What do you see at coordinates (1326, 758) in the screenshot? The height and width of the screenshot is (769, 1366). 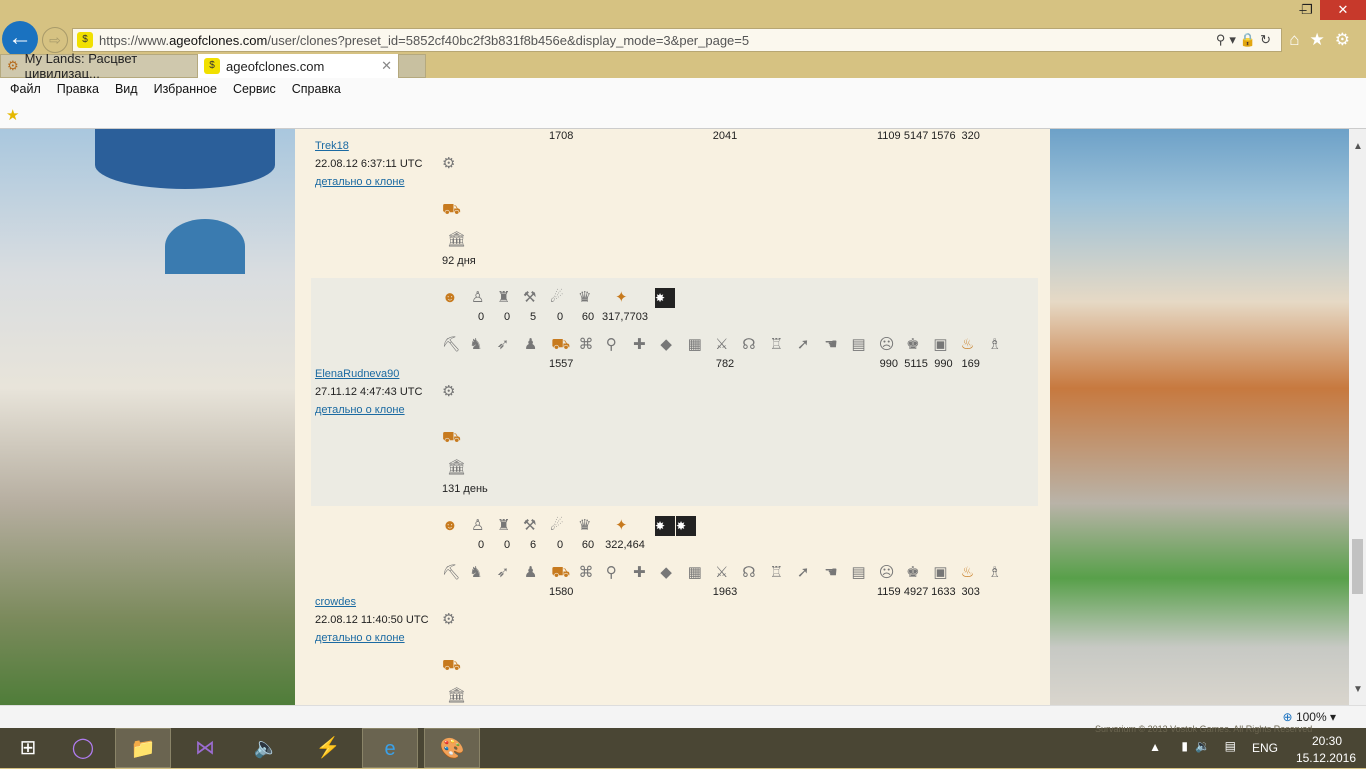 I see `clock-date: 15.12.2016` at bounding box center [1326, 758].